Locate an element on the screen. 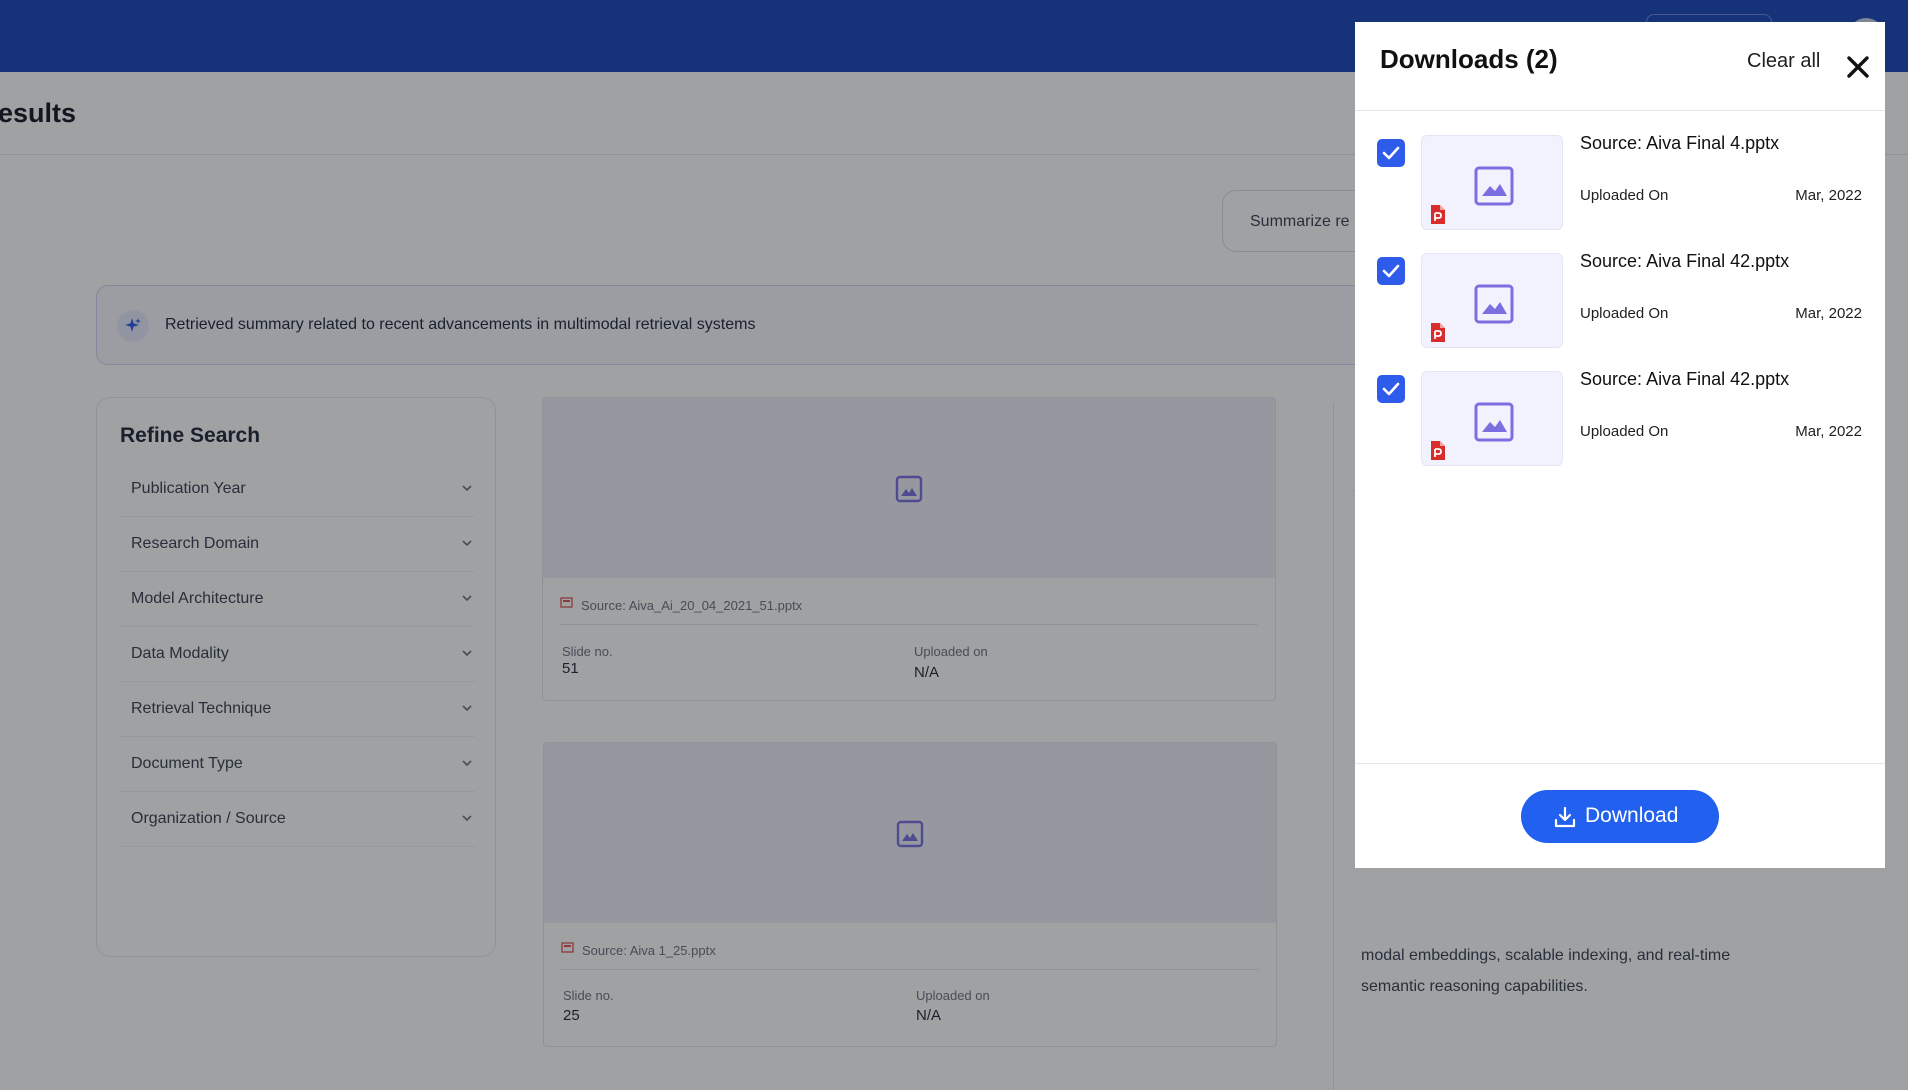  clear-all-button: Clear all is located at coordinates (1783, 61).